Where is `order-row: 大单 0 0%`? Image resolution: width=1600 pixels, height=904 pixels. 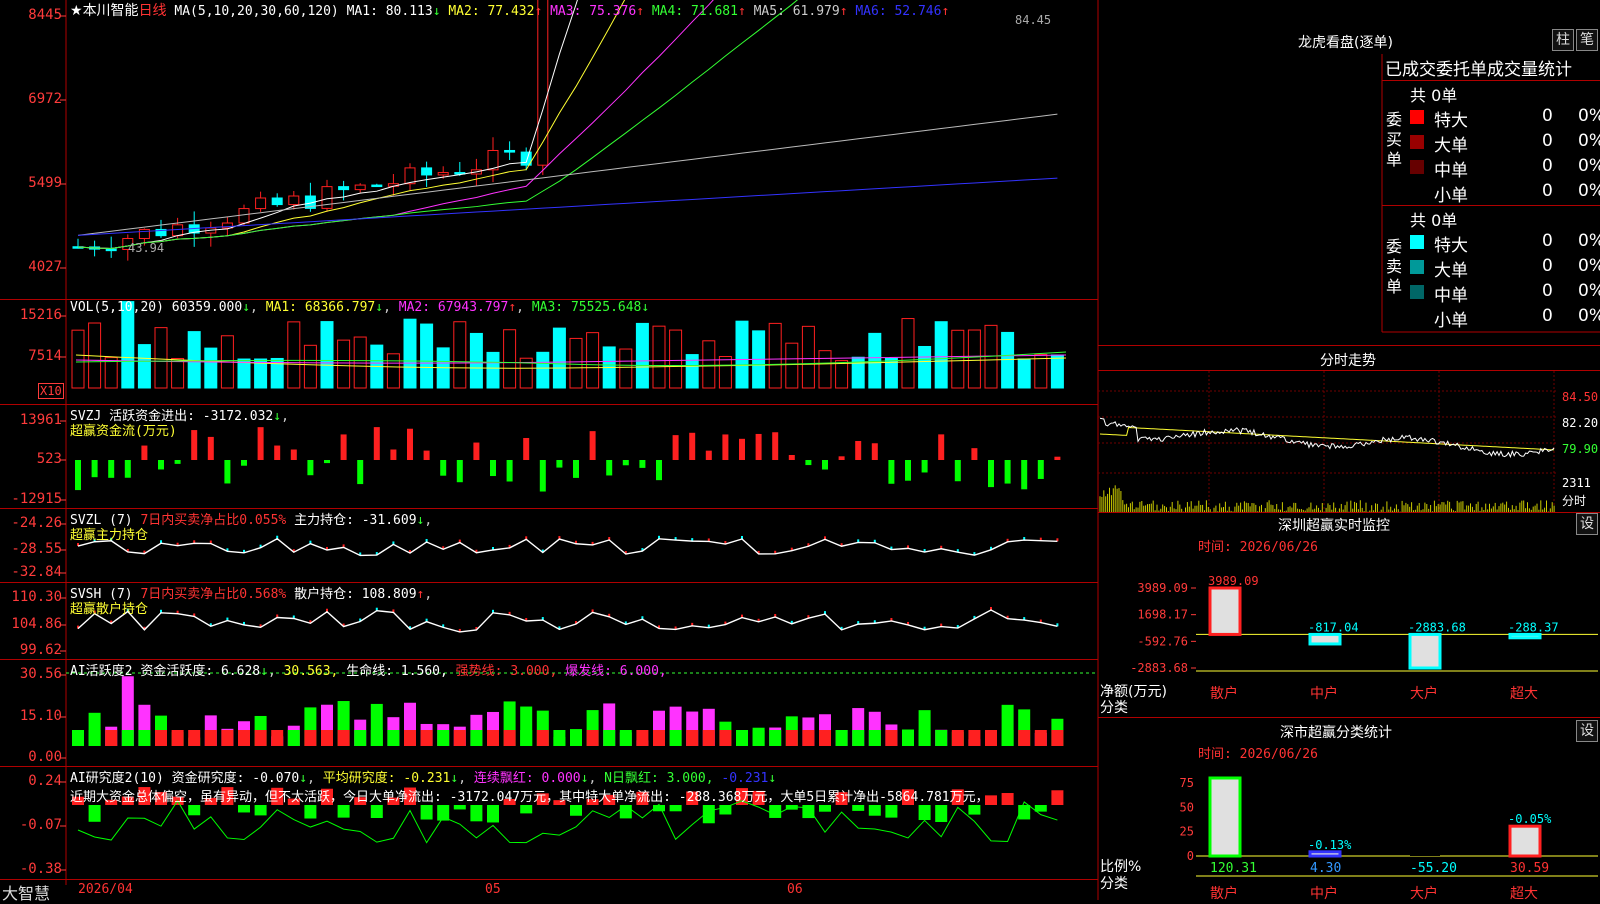 order-row: 大单 0 0% is located at coordinates (1505, 143).